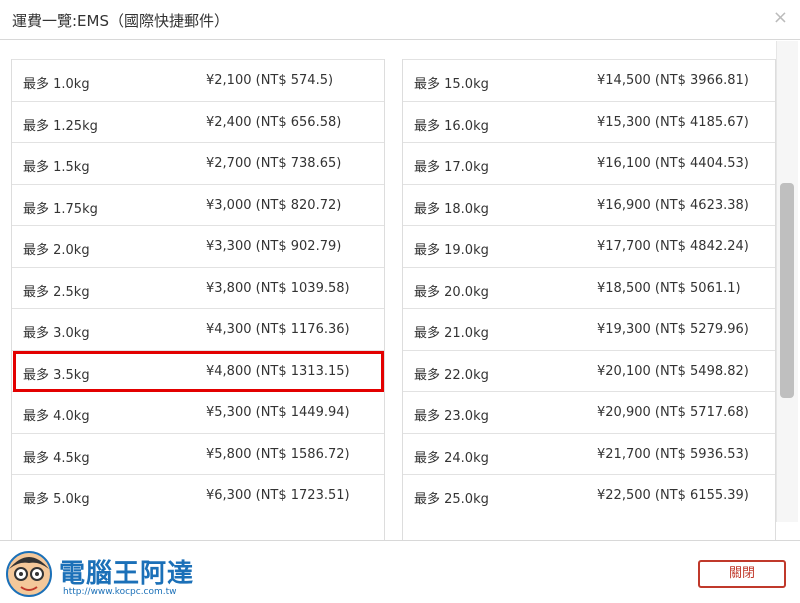 This screenshot has height=603, width=800. What do you see at coordinates (198, 411) in the screenshot?
I see `table-row: 最多 4.0kg ¥5,300 (NT$ 1449.94)` at bounding box center [198, 411].